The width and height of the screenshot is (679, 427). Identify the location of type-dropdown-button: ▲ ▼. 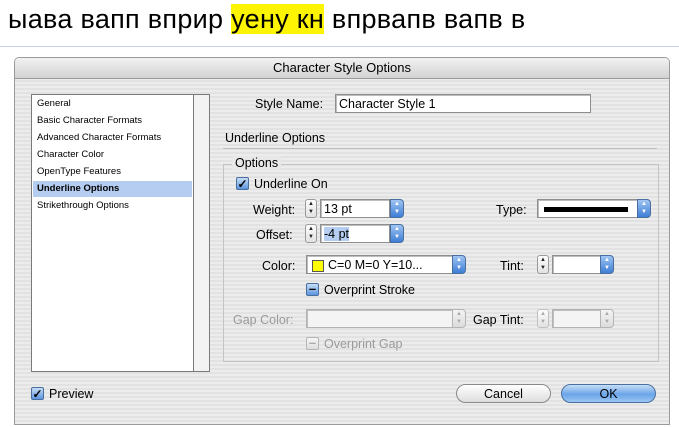
(644, 208).